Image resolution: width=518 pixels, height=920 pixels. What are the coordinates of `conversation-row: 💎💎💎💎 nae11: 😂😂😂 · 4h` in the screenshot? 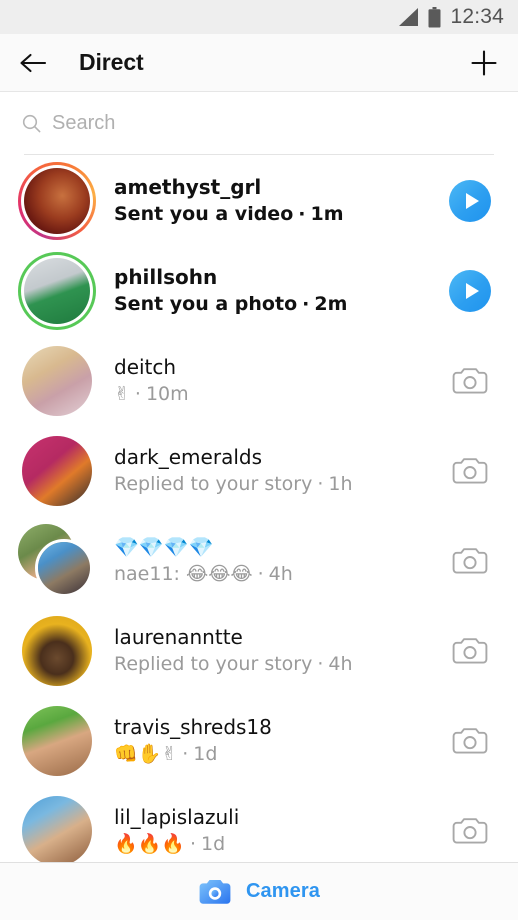 It's located at (259, 561).